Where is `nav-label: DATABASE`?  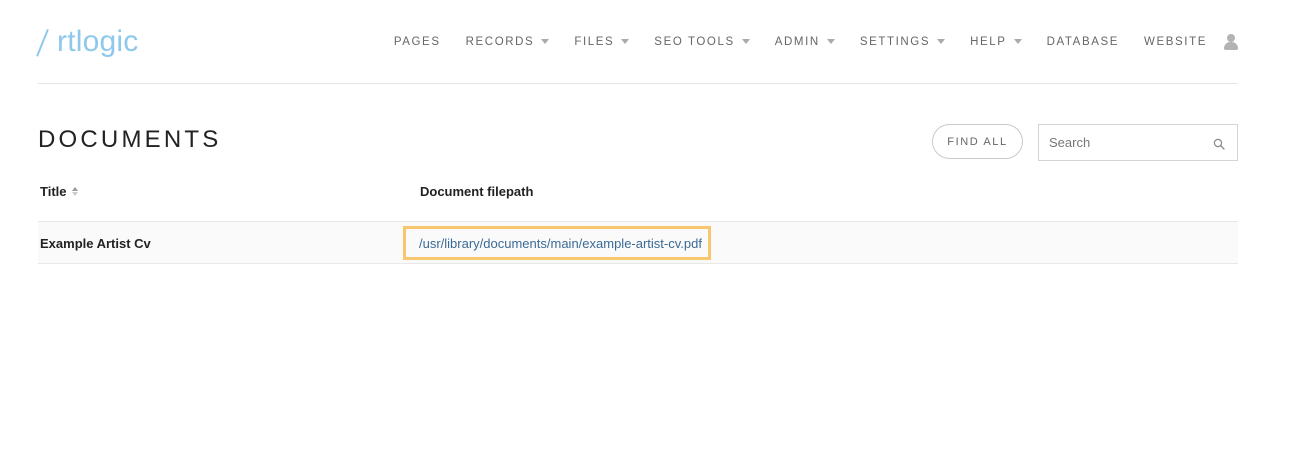
nav-label: DATABASE is located at coordinates (1083, 42).